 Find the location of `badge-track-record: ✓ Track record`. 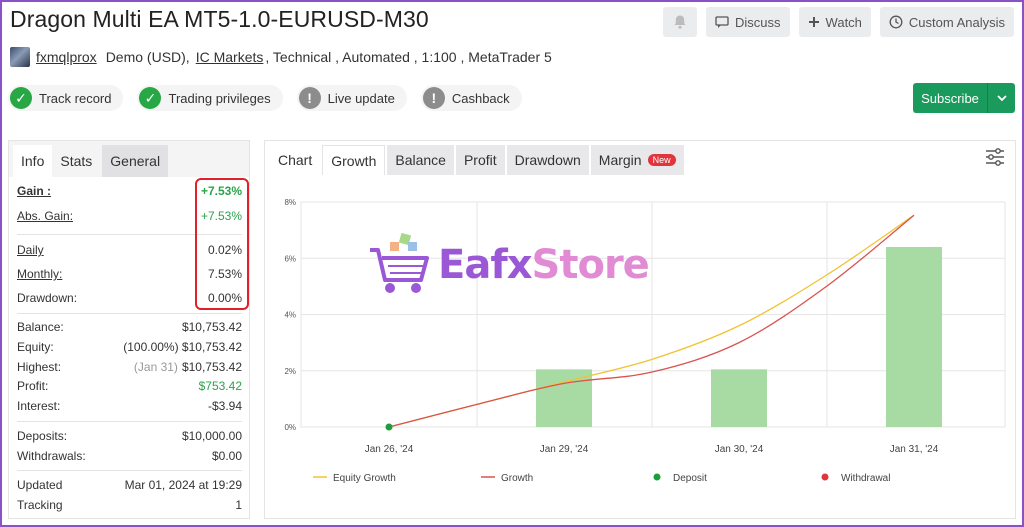

badge-track-record: ✓ Track record is located at coordinates (66, 98).